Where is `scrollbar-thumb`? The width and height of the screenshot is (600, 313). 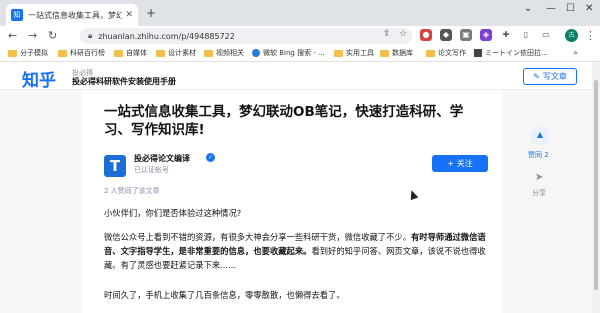 scrollbar-thumb is located at coordinates (596, 185).